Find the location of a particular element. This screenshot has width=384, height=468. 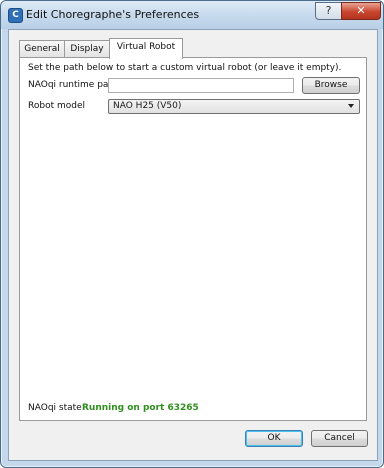

close-button: ✕ is located at coordinates (361, 11).